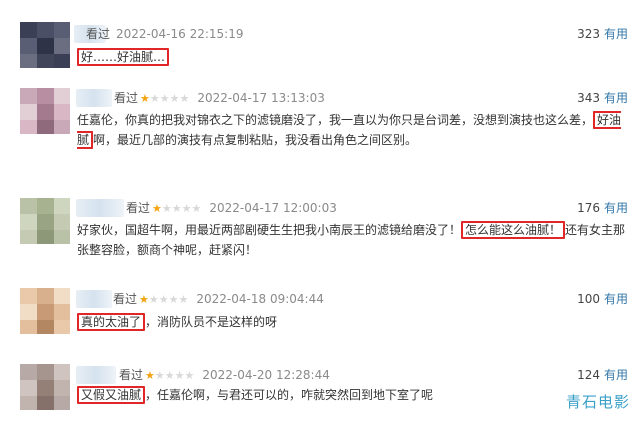 This screenshot has height=424, width=640. What do you see at coordinates (255, 140) in the screenshot?
I see `review-text-post: 啊，最近几部的演技有点复制粘贴，我没看出角色之间区别。` at bounding box center [255, 140].